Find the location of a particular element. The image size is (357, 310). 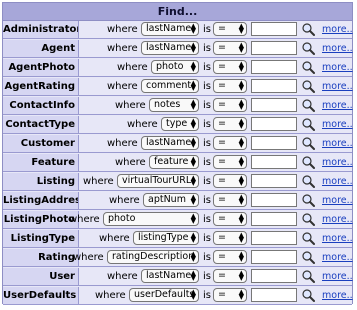

field-select: aptNum ▲ ▼ is located at coordinates (171, 200).